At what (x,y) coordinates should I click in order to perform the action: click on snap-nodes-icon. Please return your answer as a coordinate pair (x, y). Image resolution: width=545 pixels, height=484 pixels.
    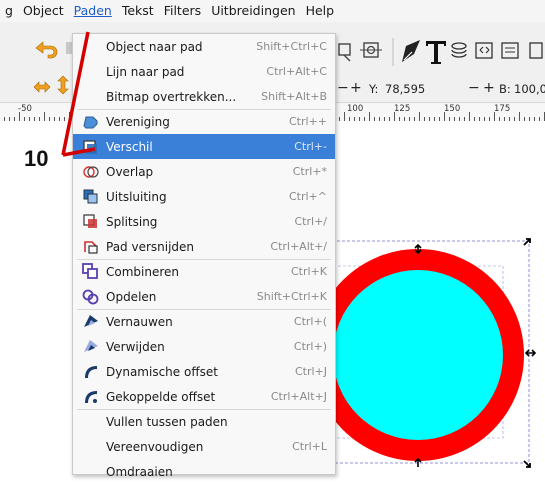
    Looking at the image, I should click on (371, 50).